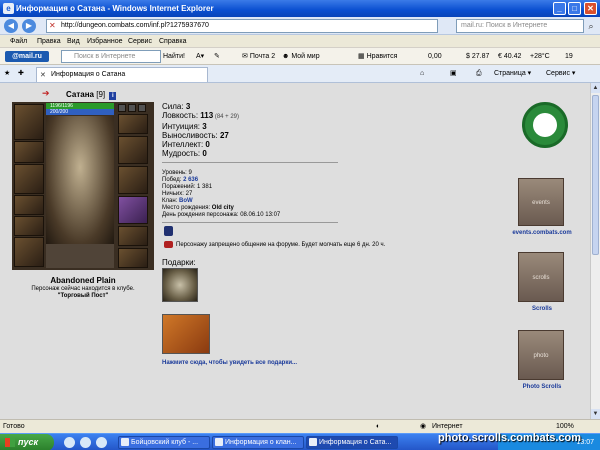  Describe the element at coordinates (479, 74) in the screenshot. I see `print-icon: ⎙` at that location.